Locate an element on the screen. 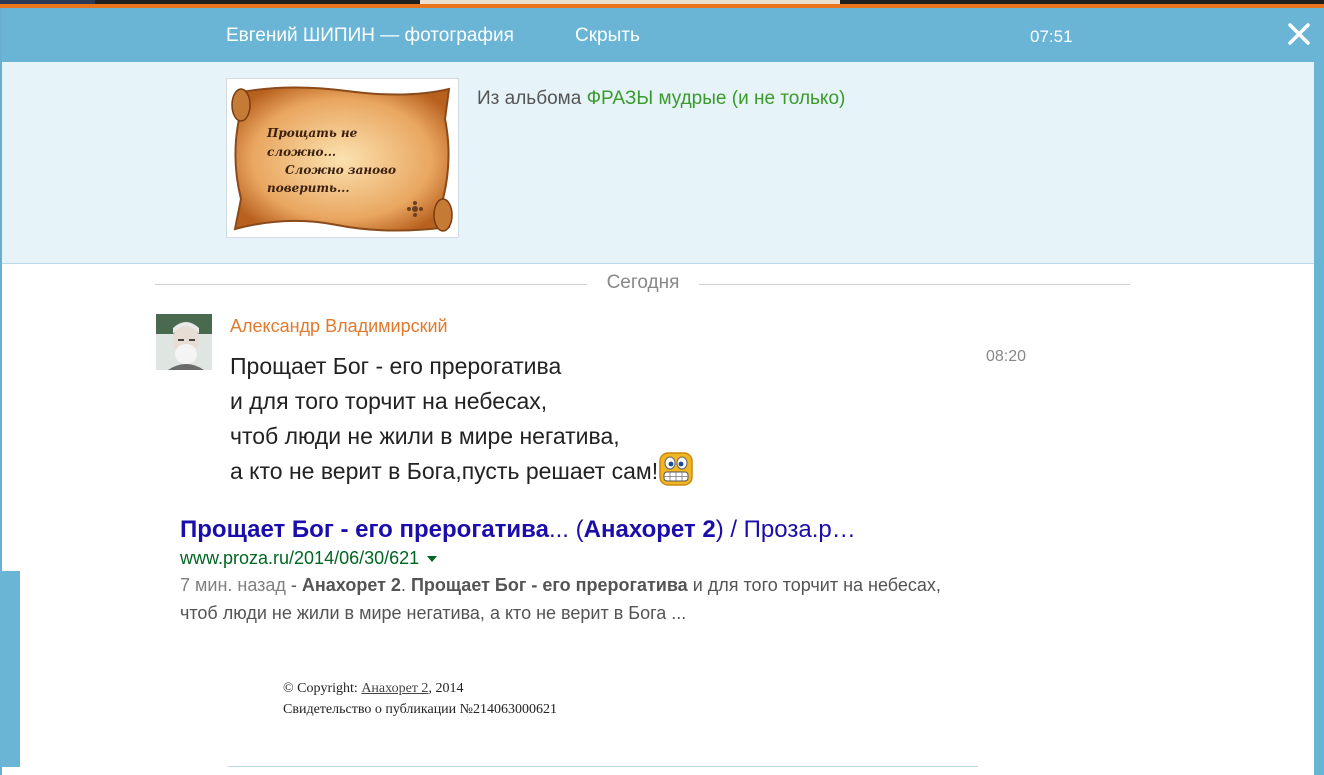  comment-time: 08:20 is located at coordinates (1006, 356).